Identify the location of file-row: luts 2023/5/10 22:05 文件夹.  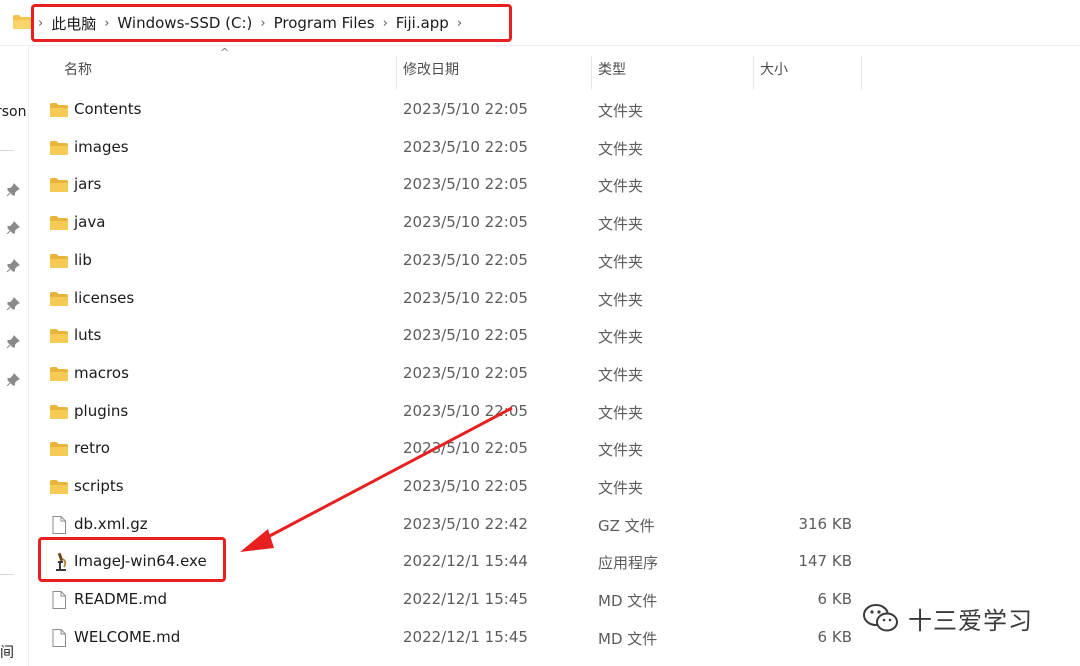
(451, 335).